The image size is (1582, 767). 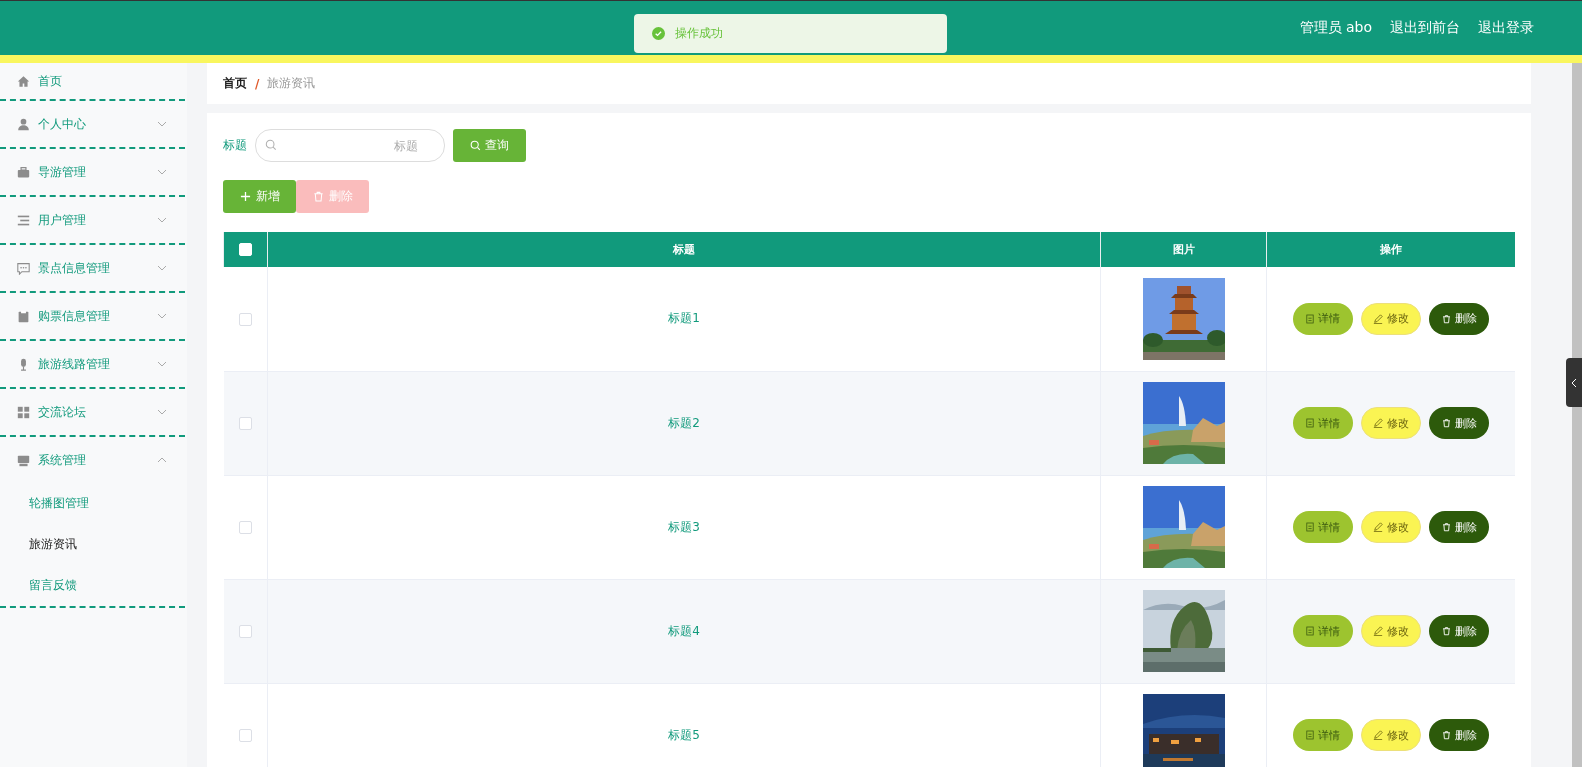 I want to click on search-field: 标题, so click(x=350, y=145).